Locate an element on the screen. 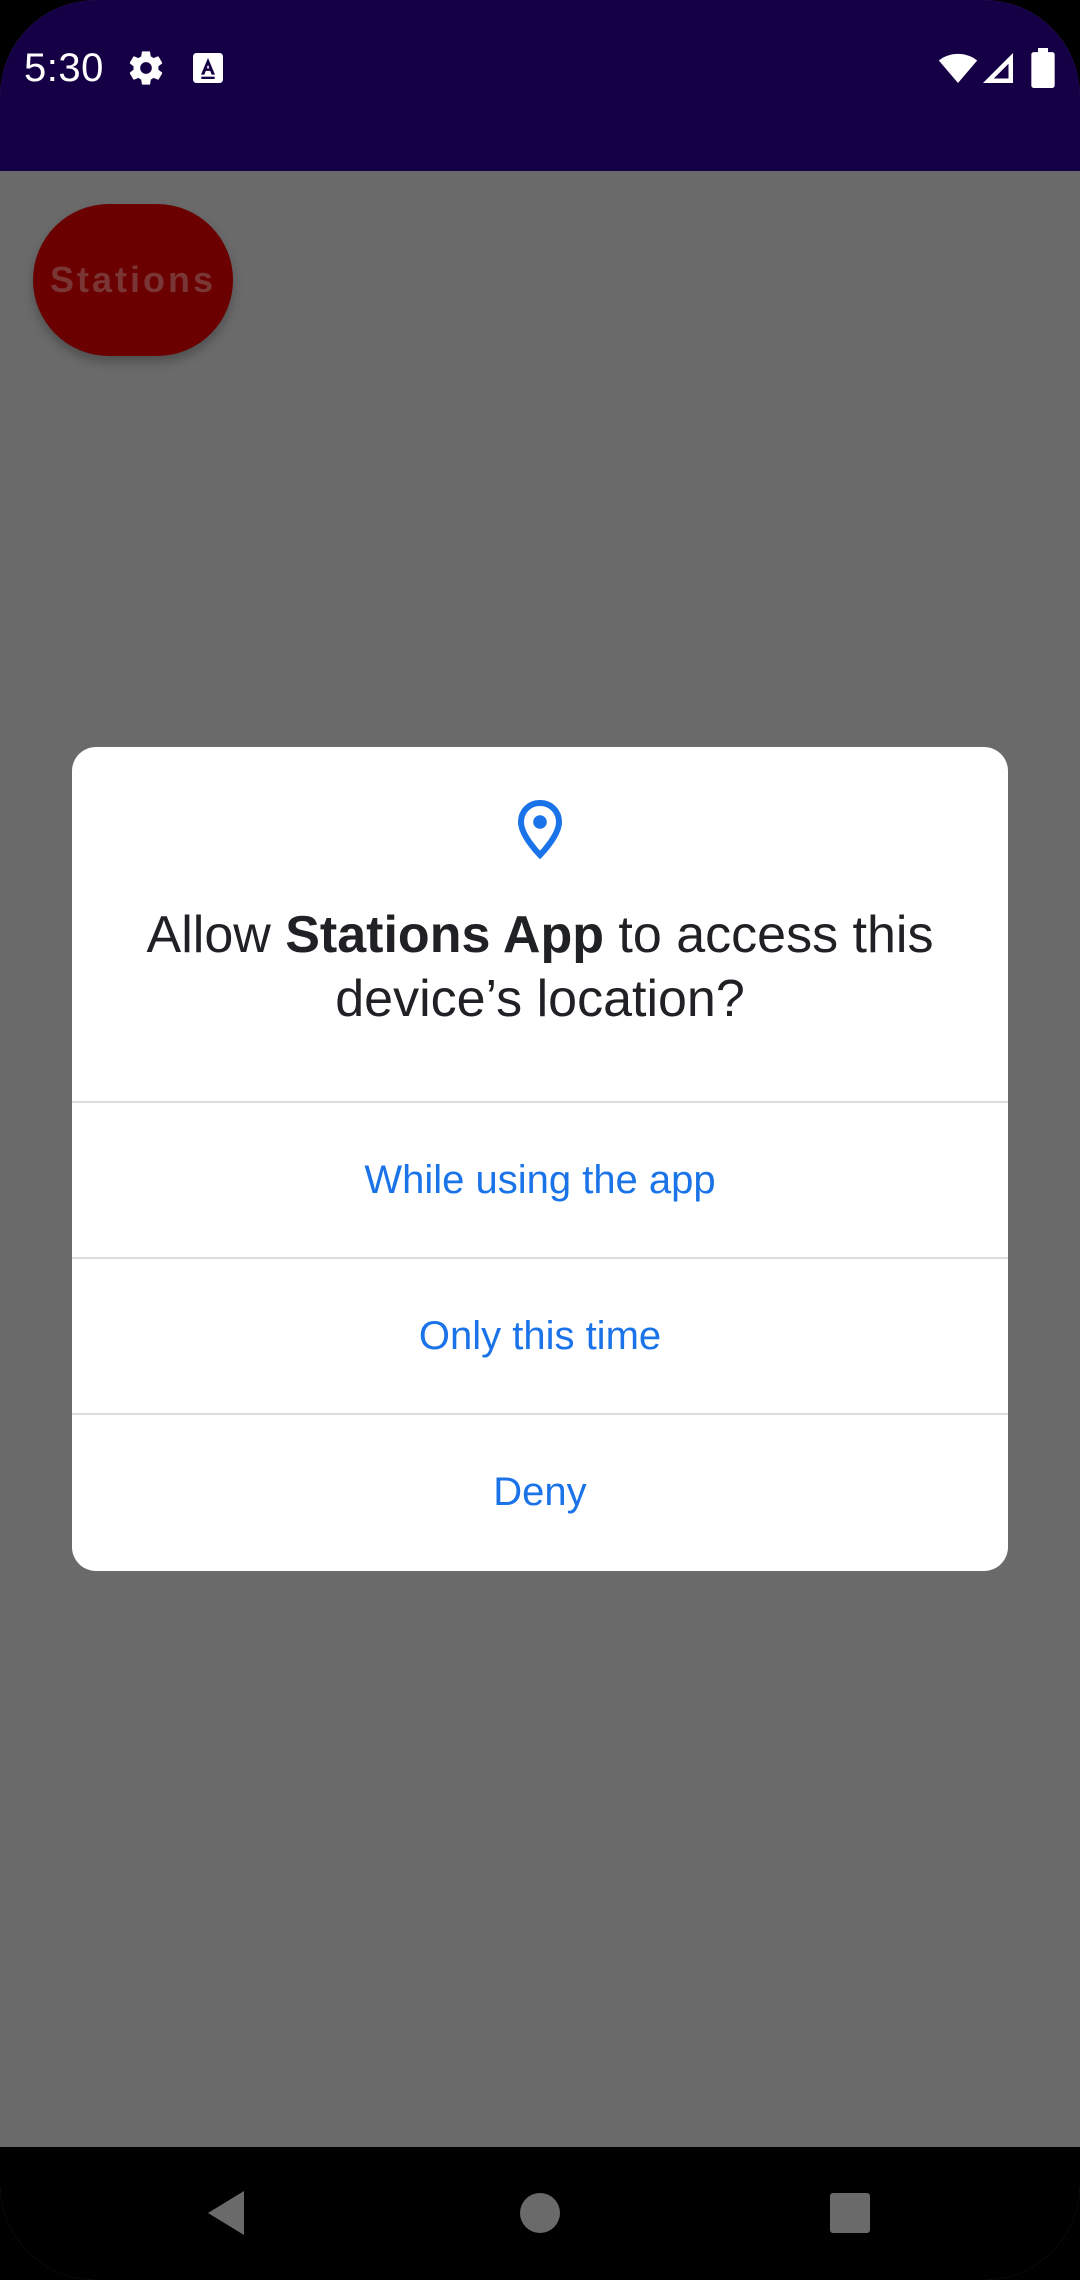 The height and width of the screenshot is (2280, 1080). title-prefix: Allow is located at coordinates (216, 935).